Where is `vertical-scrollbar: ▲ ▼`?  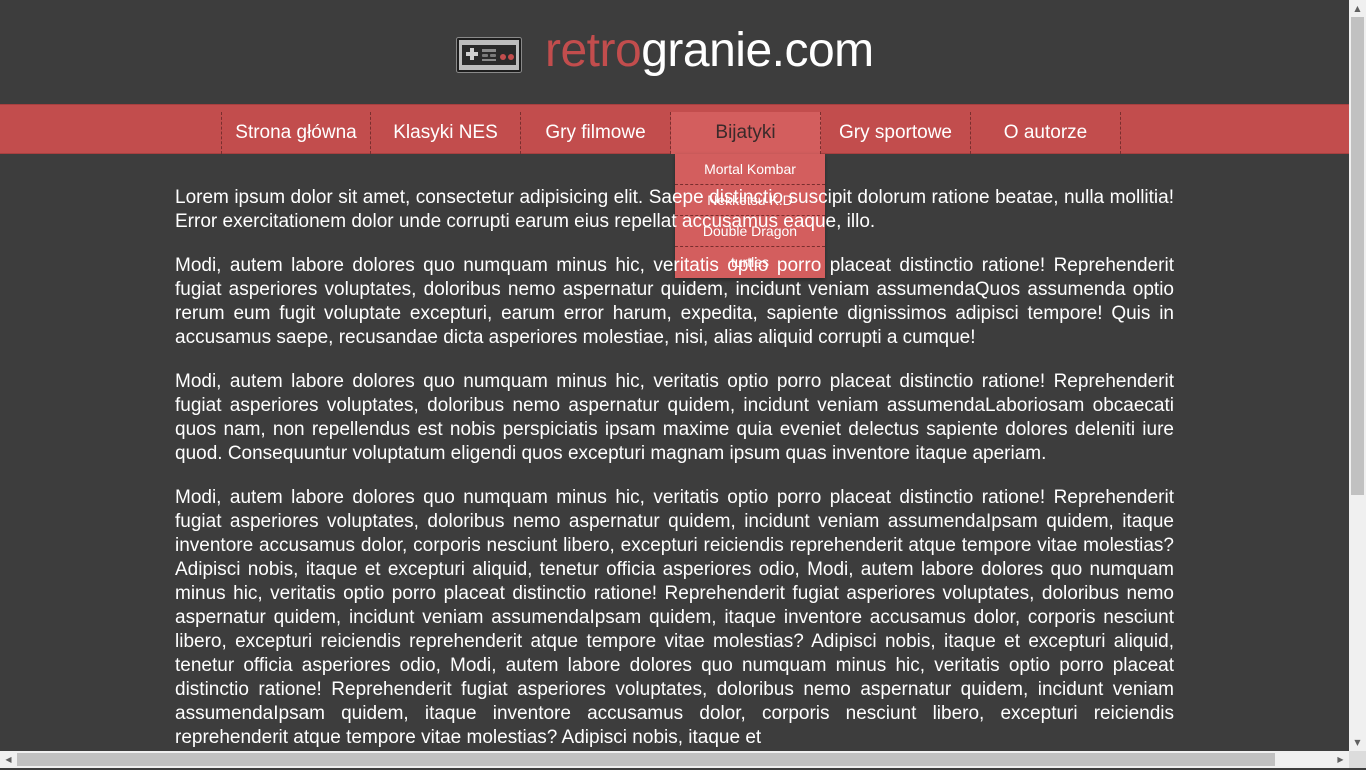
vertical-scrollbar: ▲ ▼ is located at coordinates (1357, 375).